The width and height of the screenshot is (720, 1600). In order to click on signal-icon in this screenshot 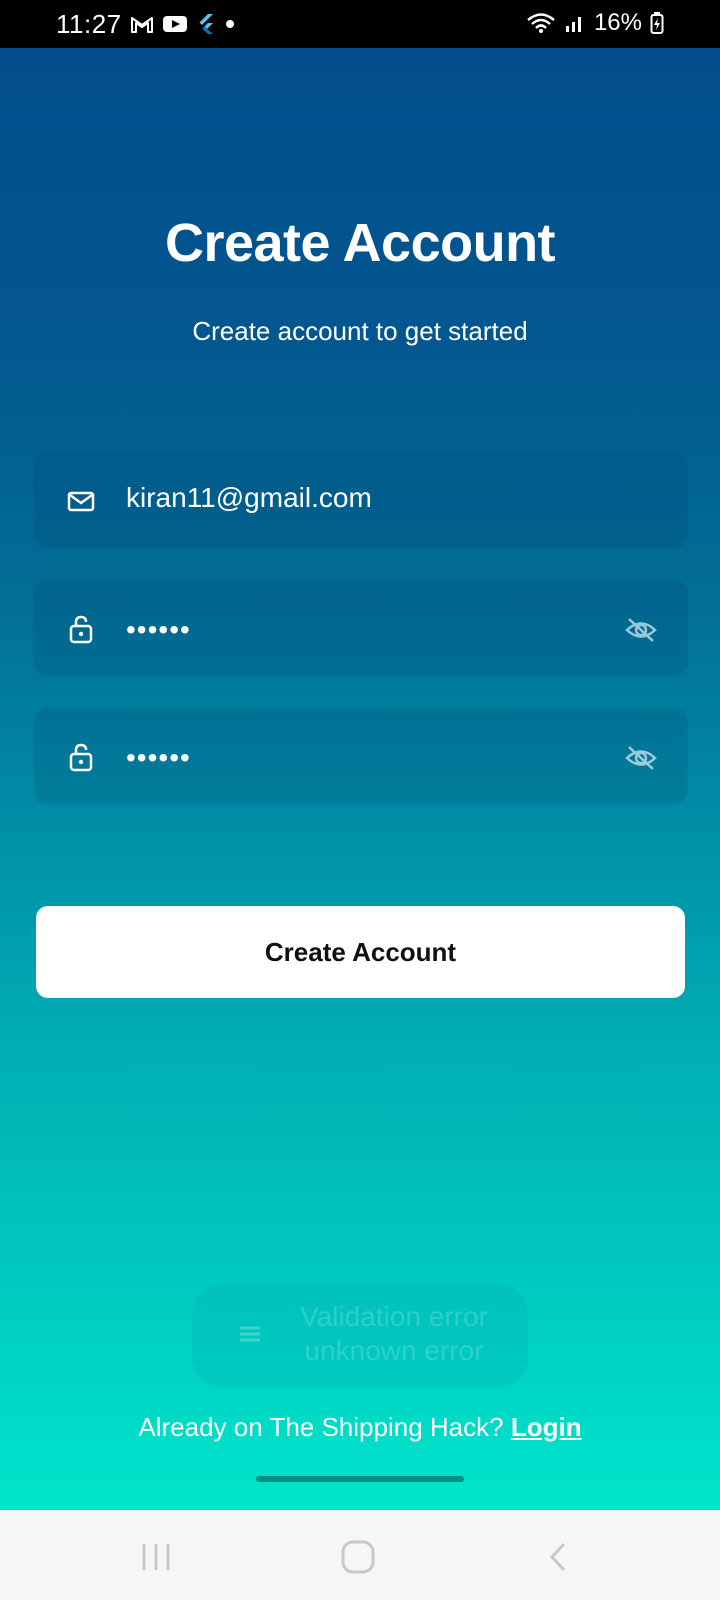, I will do `click(573, 24)`.